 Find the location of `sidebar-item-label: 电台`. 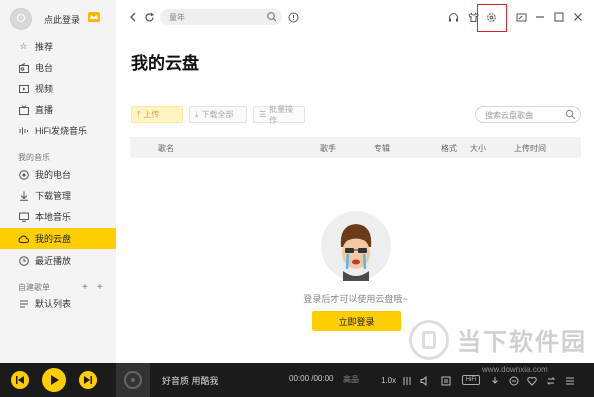

sidebar-item-label: 电台 is located at coordinates (44, 68).